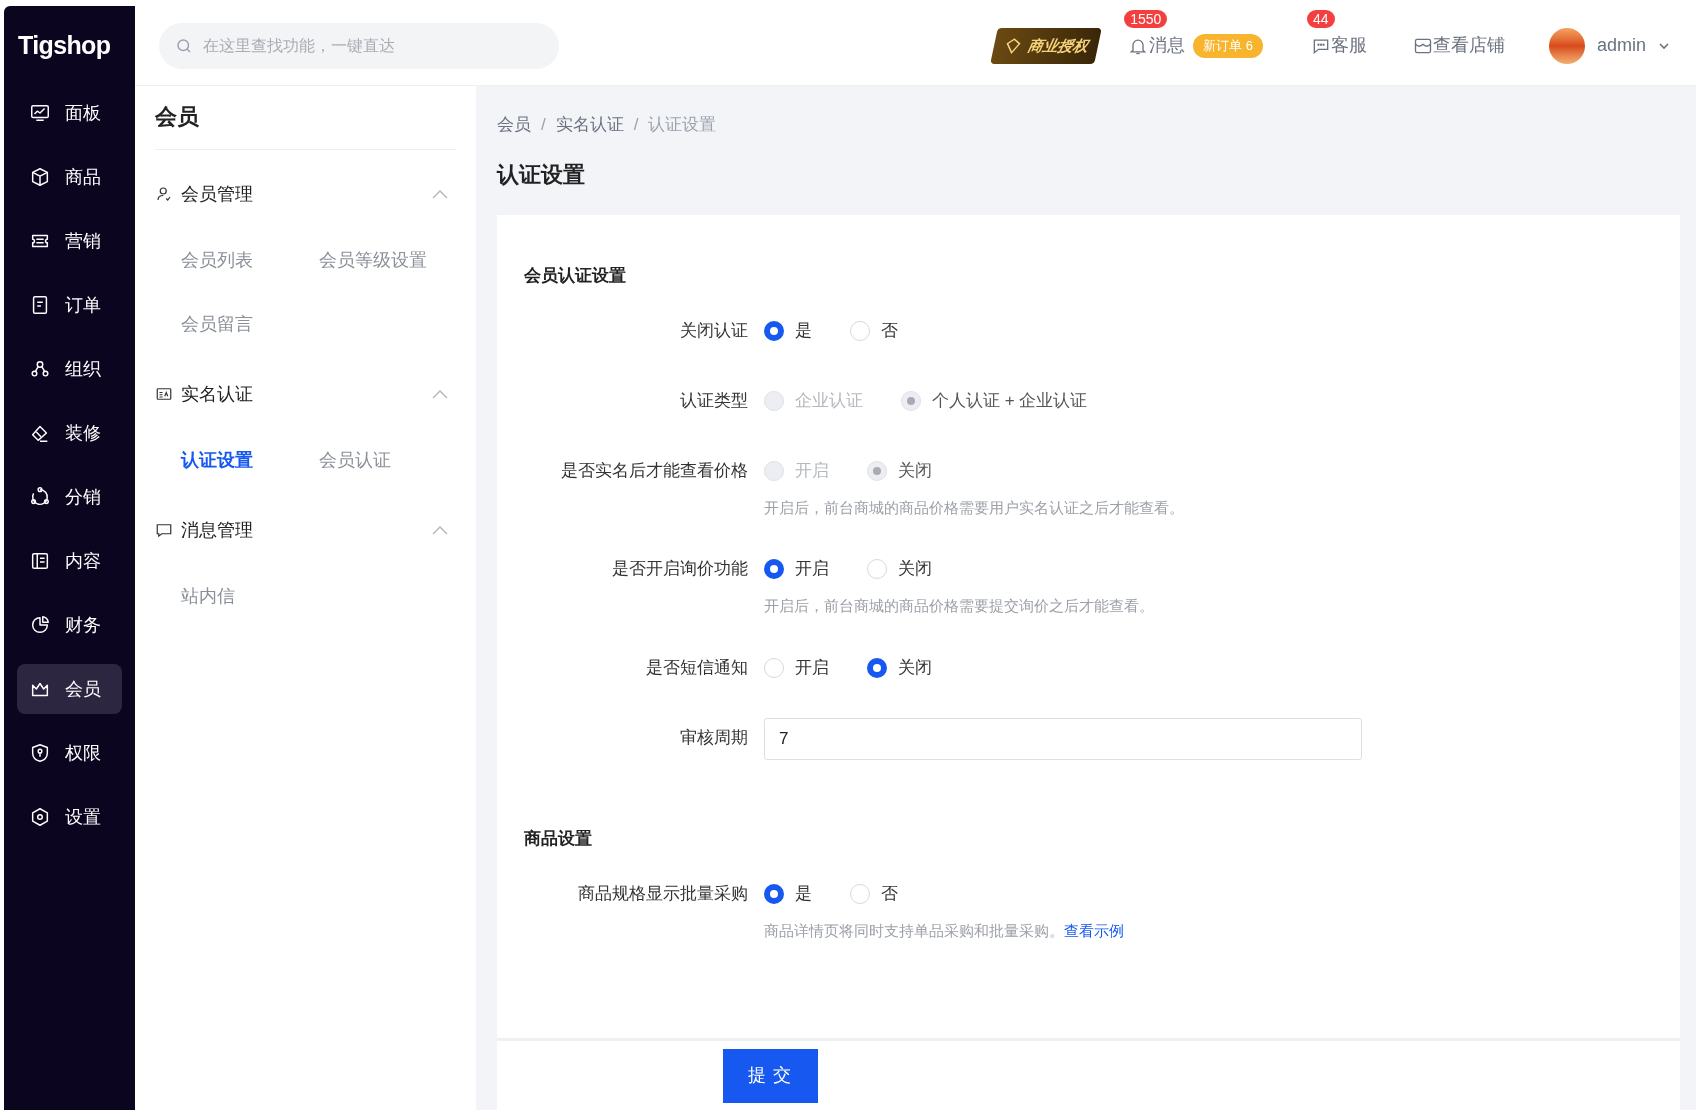  Describe the element at coordinates (994, 400) in the screenshot. I see `radio-option: 个人认证 + 企业认证` at that location.